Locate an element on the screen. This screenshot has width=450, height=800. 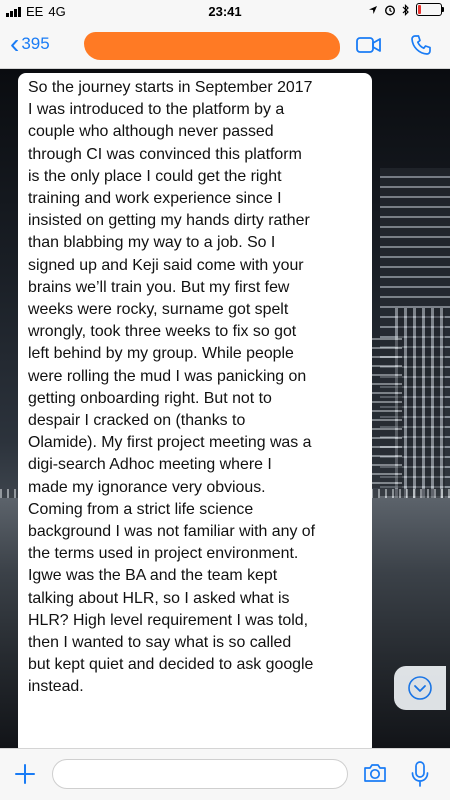
voice-message-button is located at coordinates (423, 774).